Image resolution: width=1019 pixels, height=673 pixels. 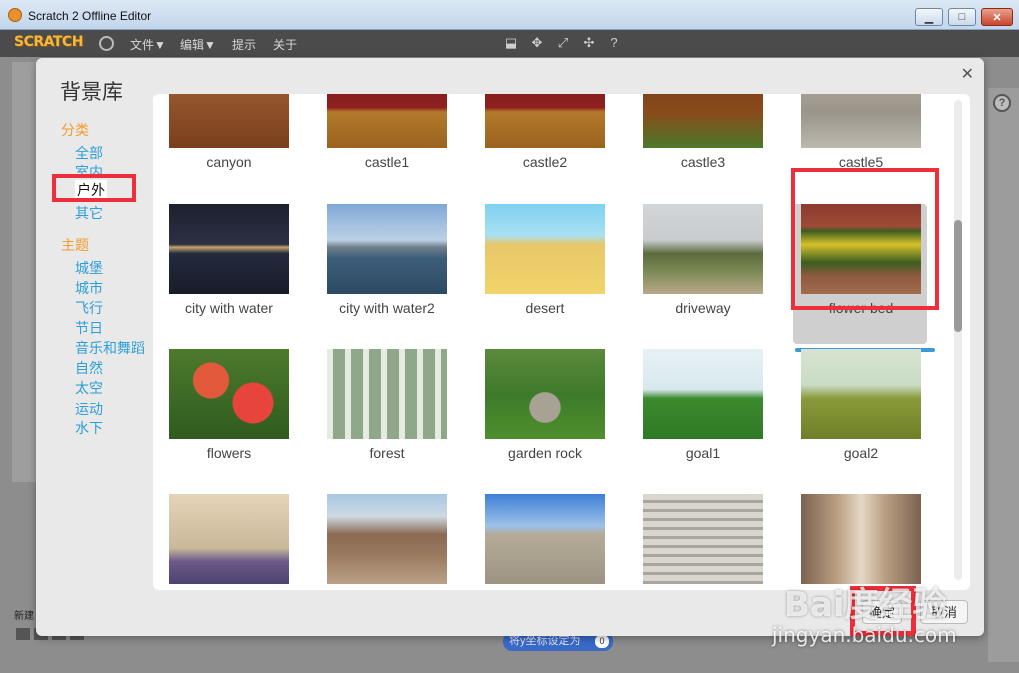 What do you see at coordinates (883, 611) in the screenshot?
I see `highlight-ok-box` at bounding box center [883, 611].